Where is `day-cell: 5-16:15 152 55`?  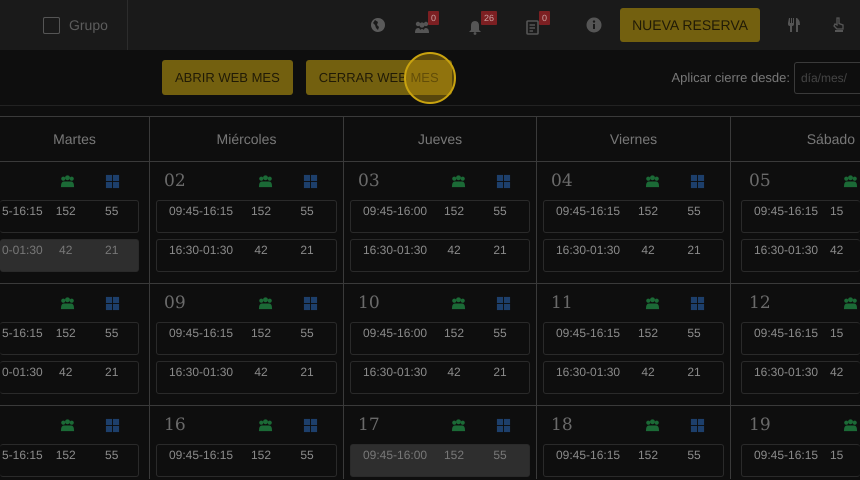
day-cell: 5-16:15 152 55 is located at coordinates (75, 442).